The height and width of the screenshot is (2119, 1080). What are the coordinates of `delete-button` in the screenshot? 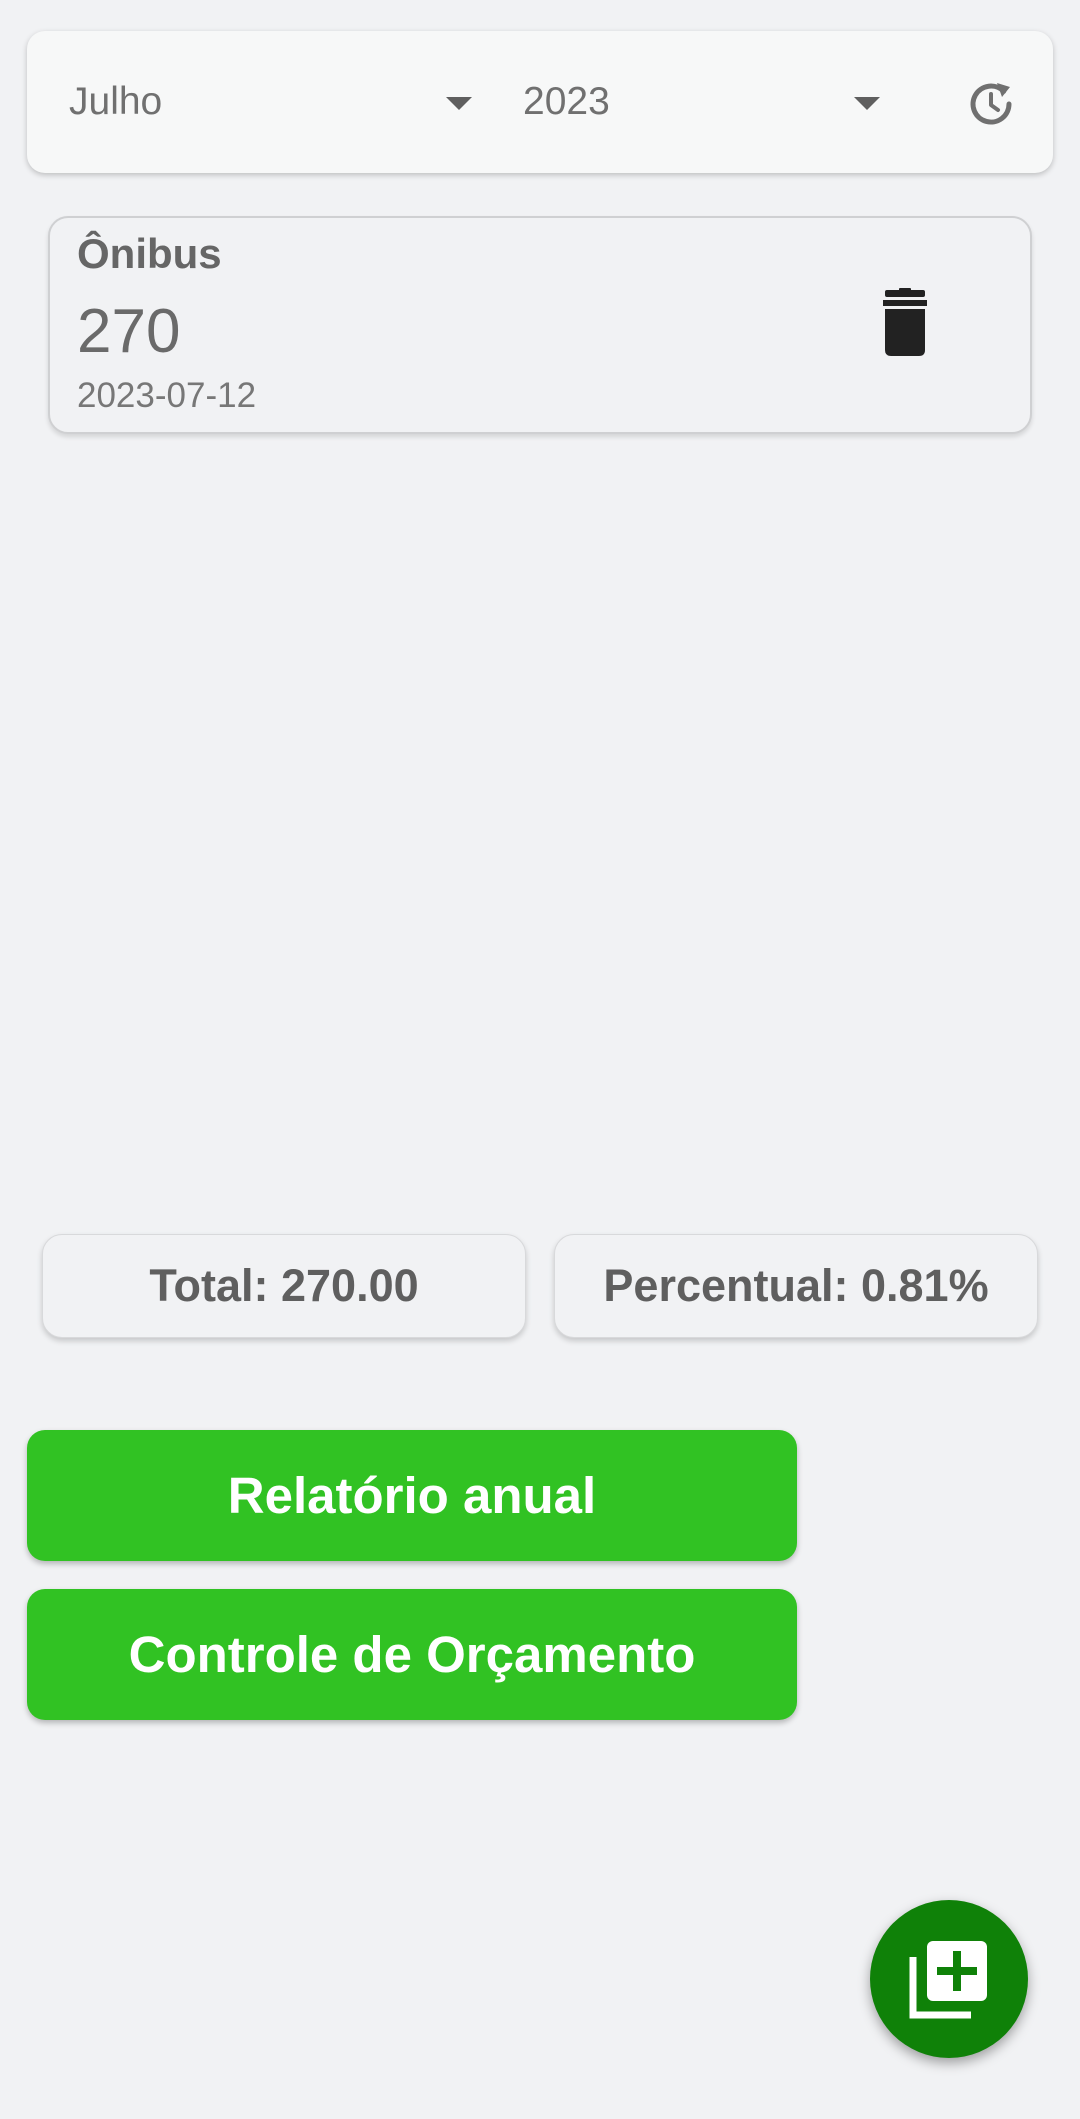 It's located at (905, 323).